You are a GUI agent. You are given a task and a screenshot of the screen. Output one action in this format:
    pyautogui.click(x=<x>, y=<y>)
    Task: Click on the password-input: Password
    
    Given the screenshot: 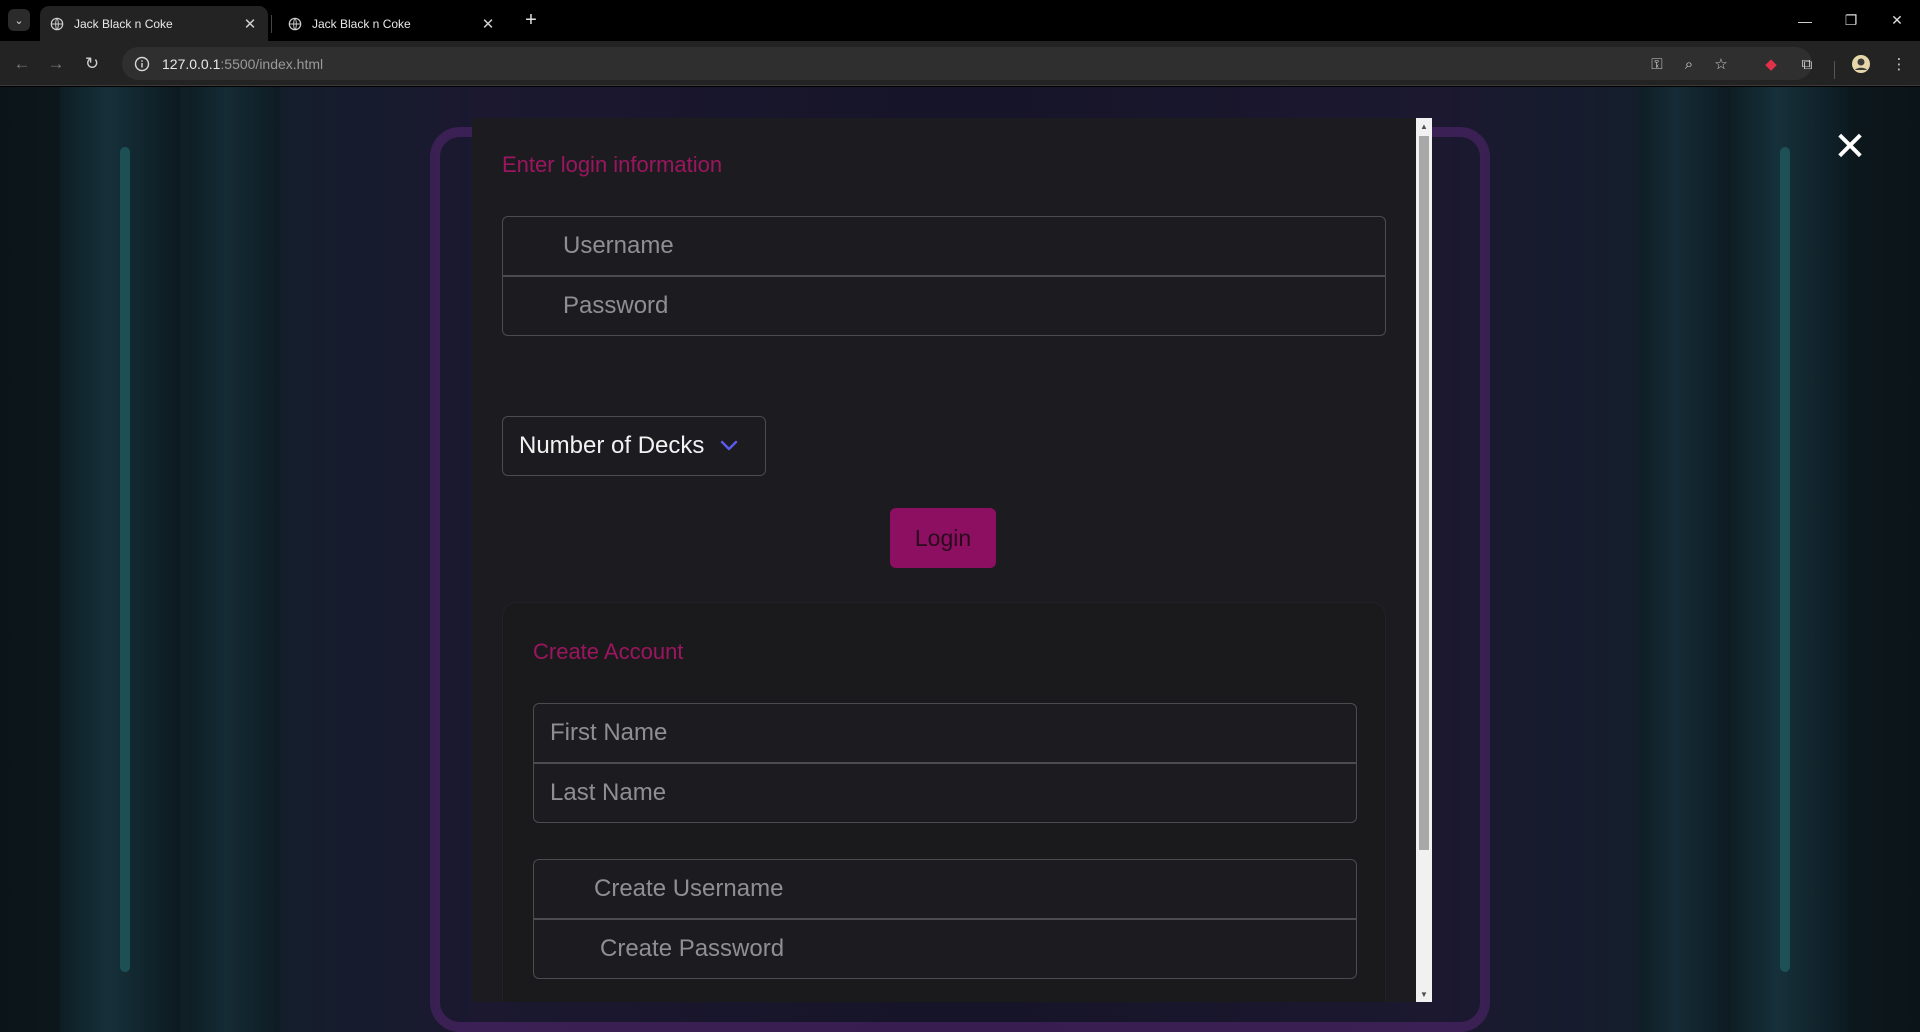 What is the action you would take?
    pyautogui.click(x=944, y=306)
    